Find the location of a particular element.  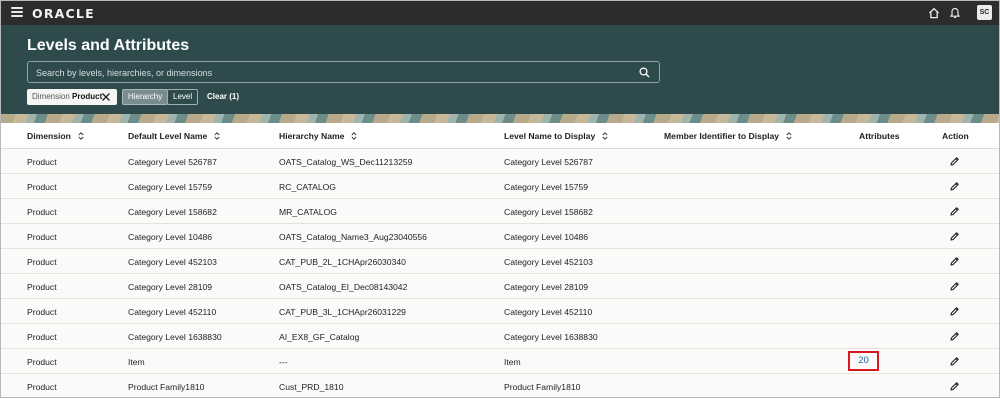

column-header-attributes: Attributes is located at coordinates (879, 136).